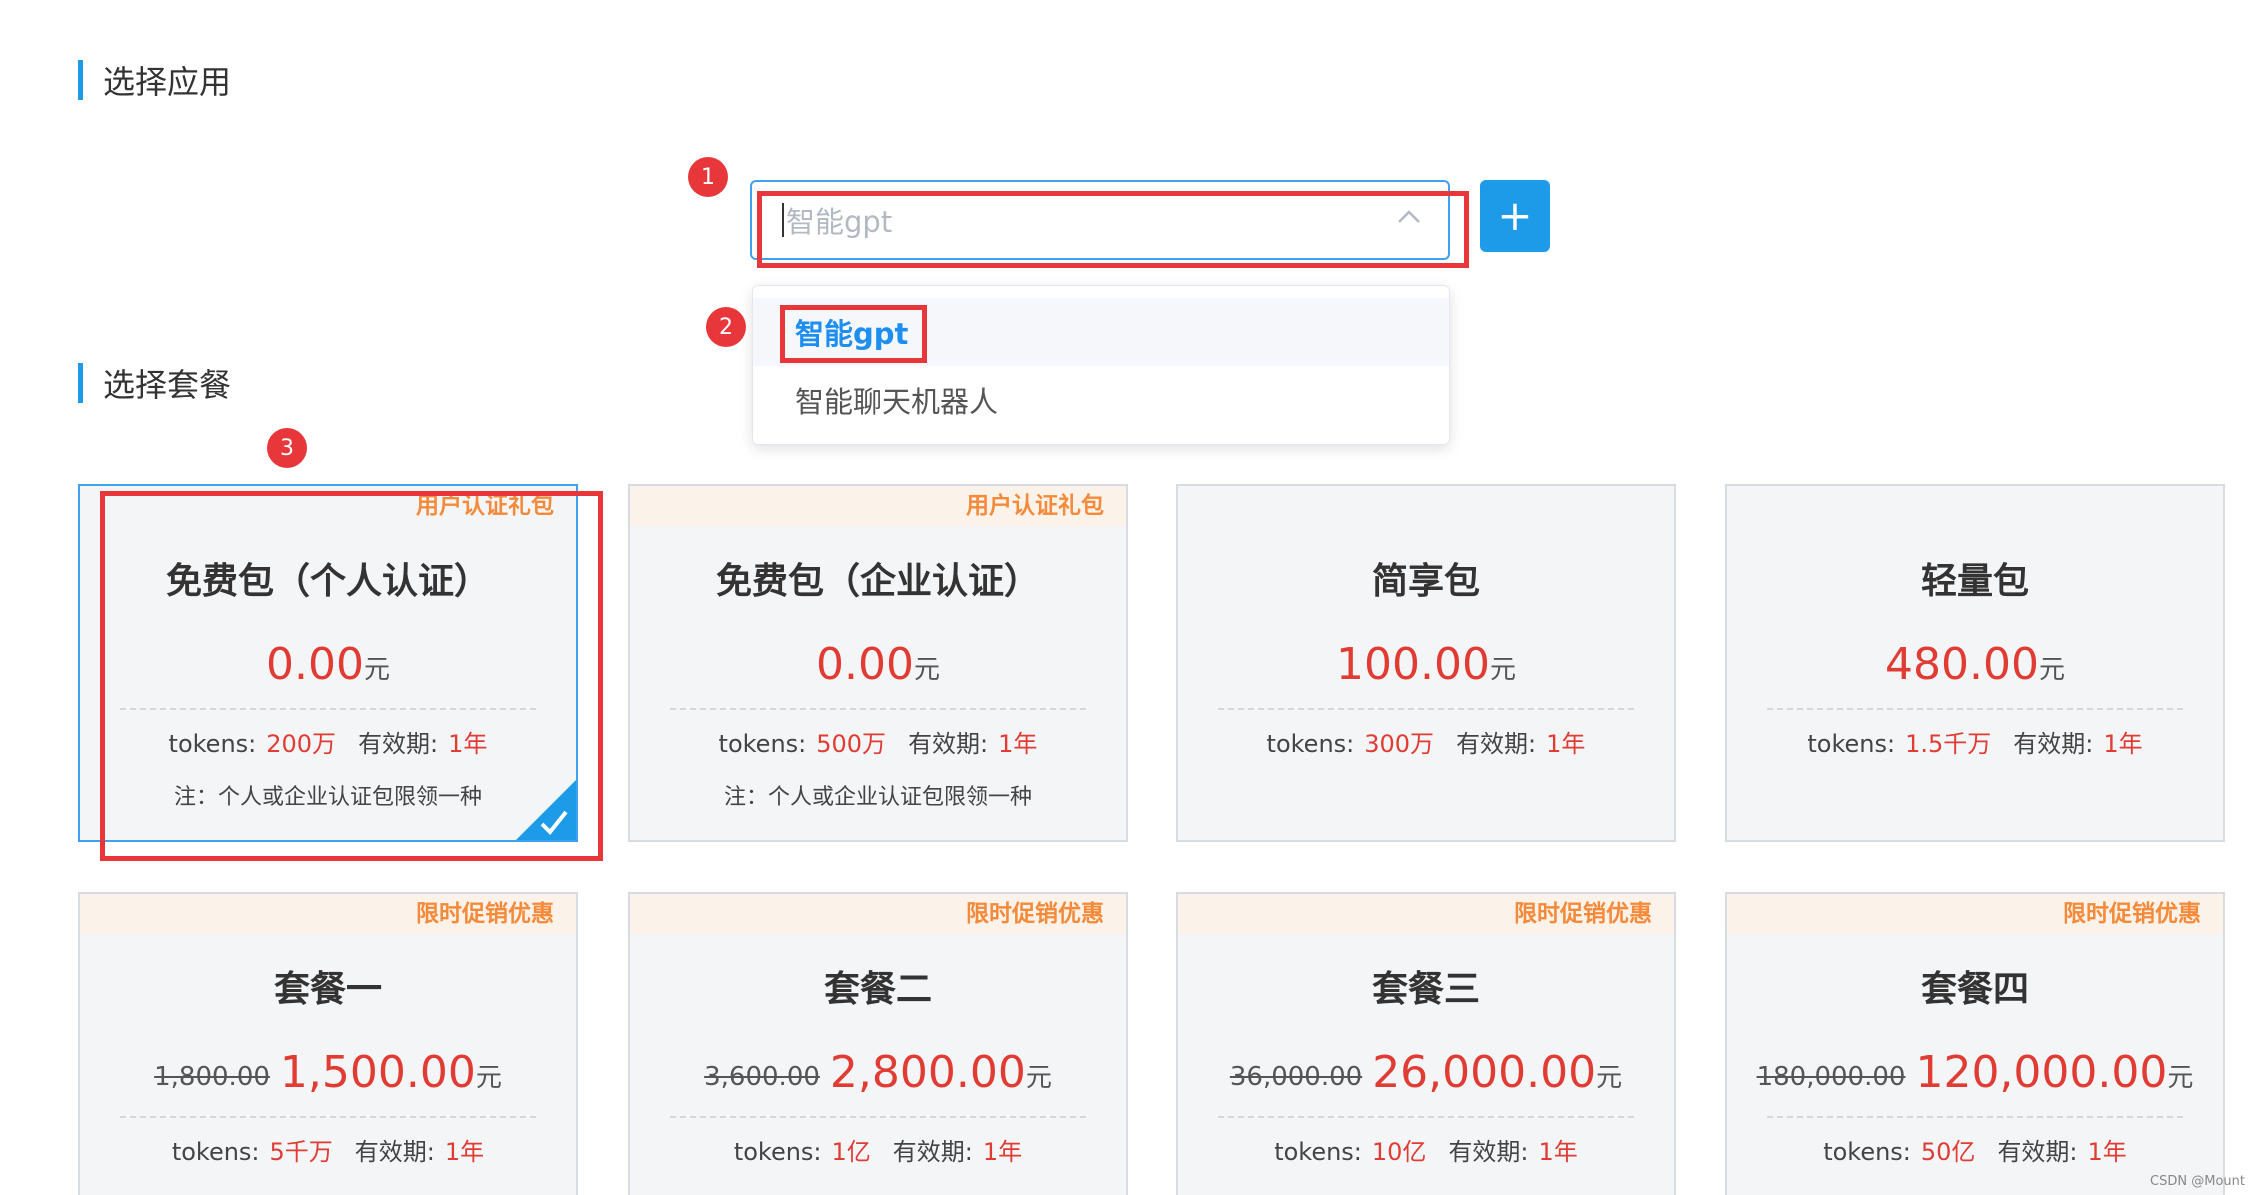  What do you see at coordinates (2197, 1181) in the screenshot?
I see `watermark: CSDN @Mount` at bounding box center [2197, 1181].